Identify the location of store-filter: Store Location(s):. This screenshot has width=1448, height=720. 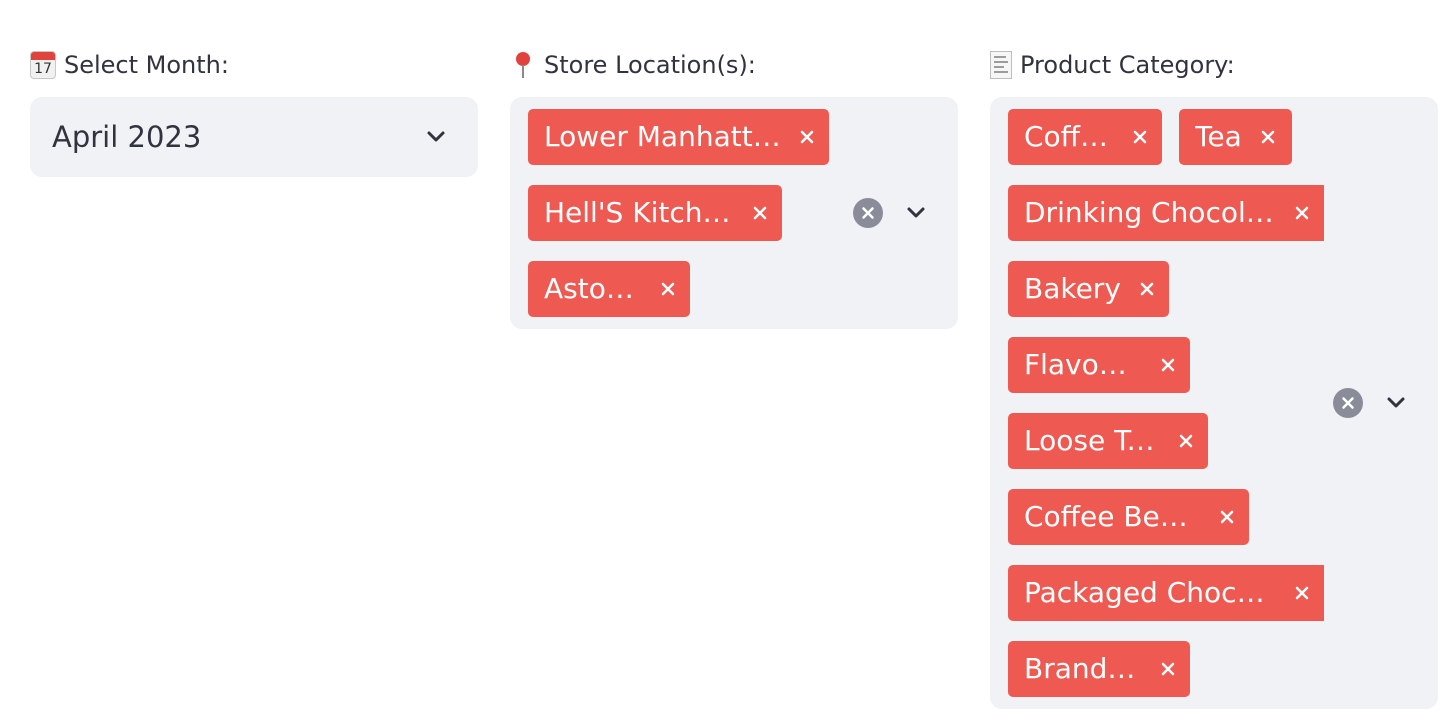
(633, 65).